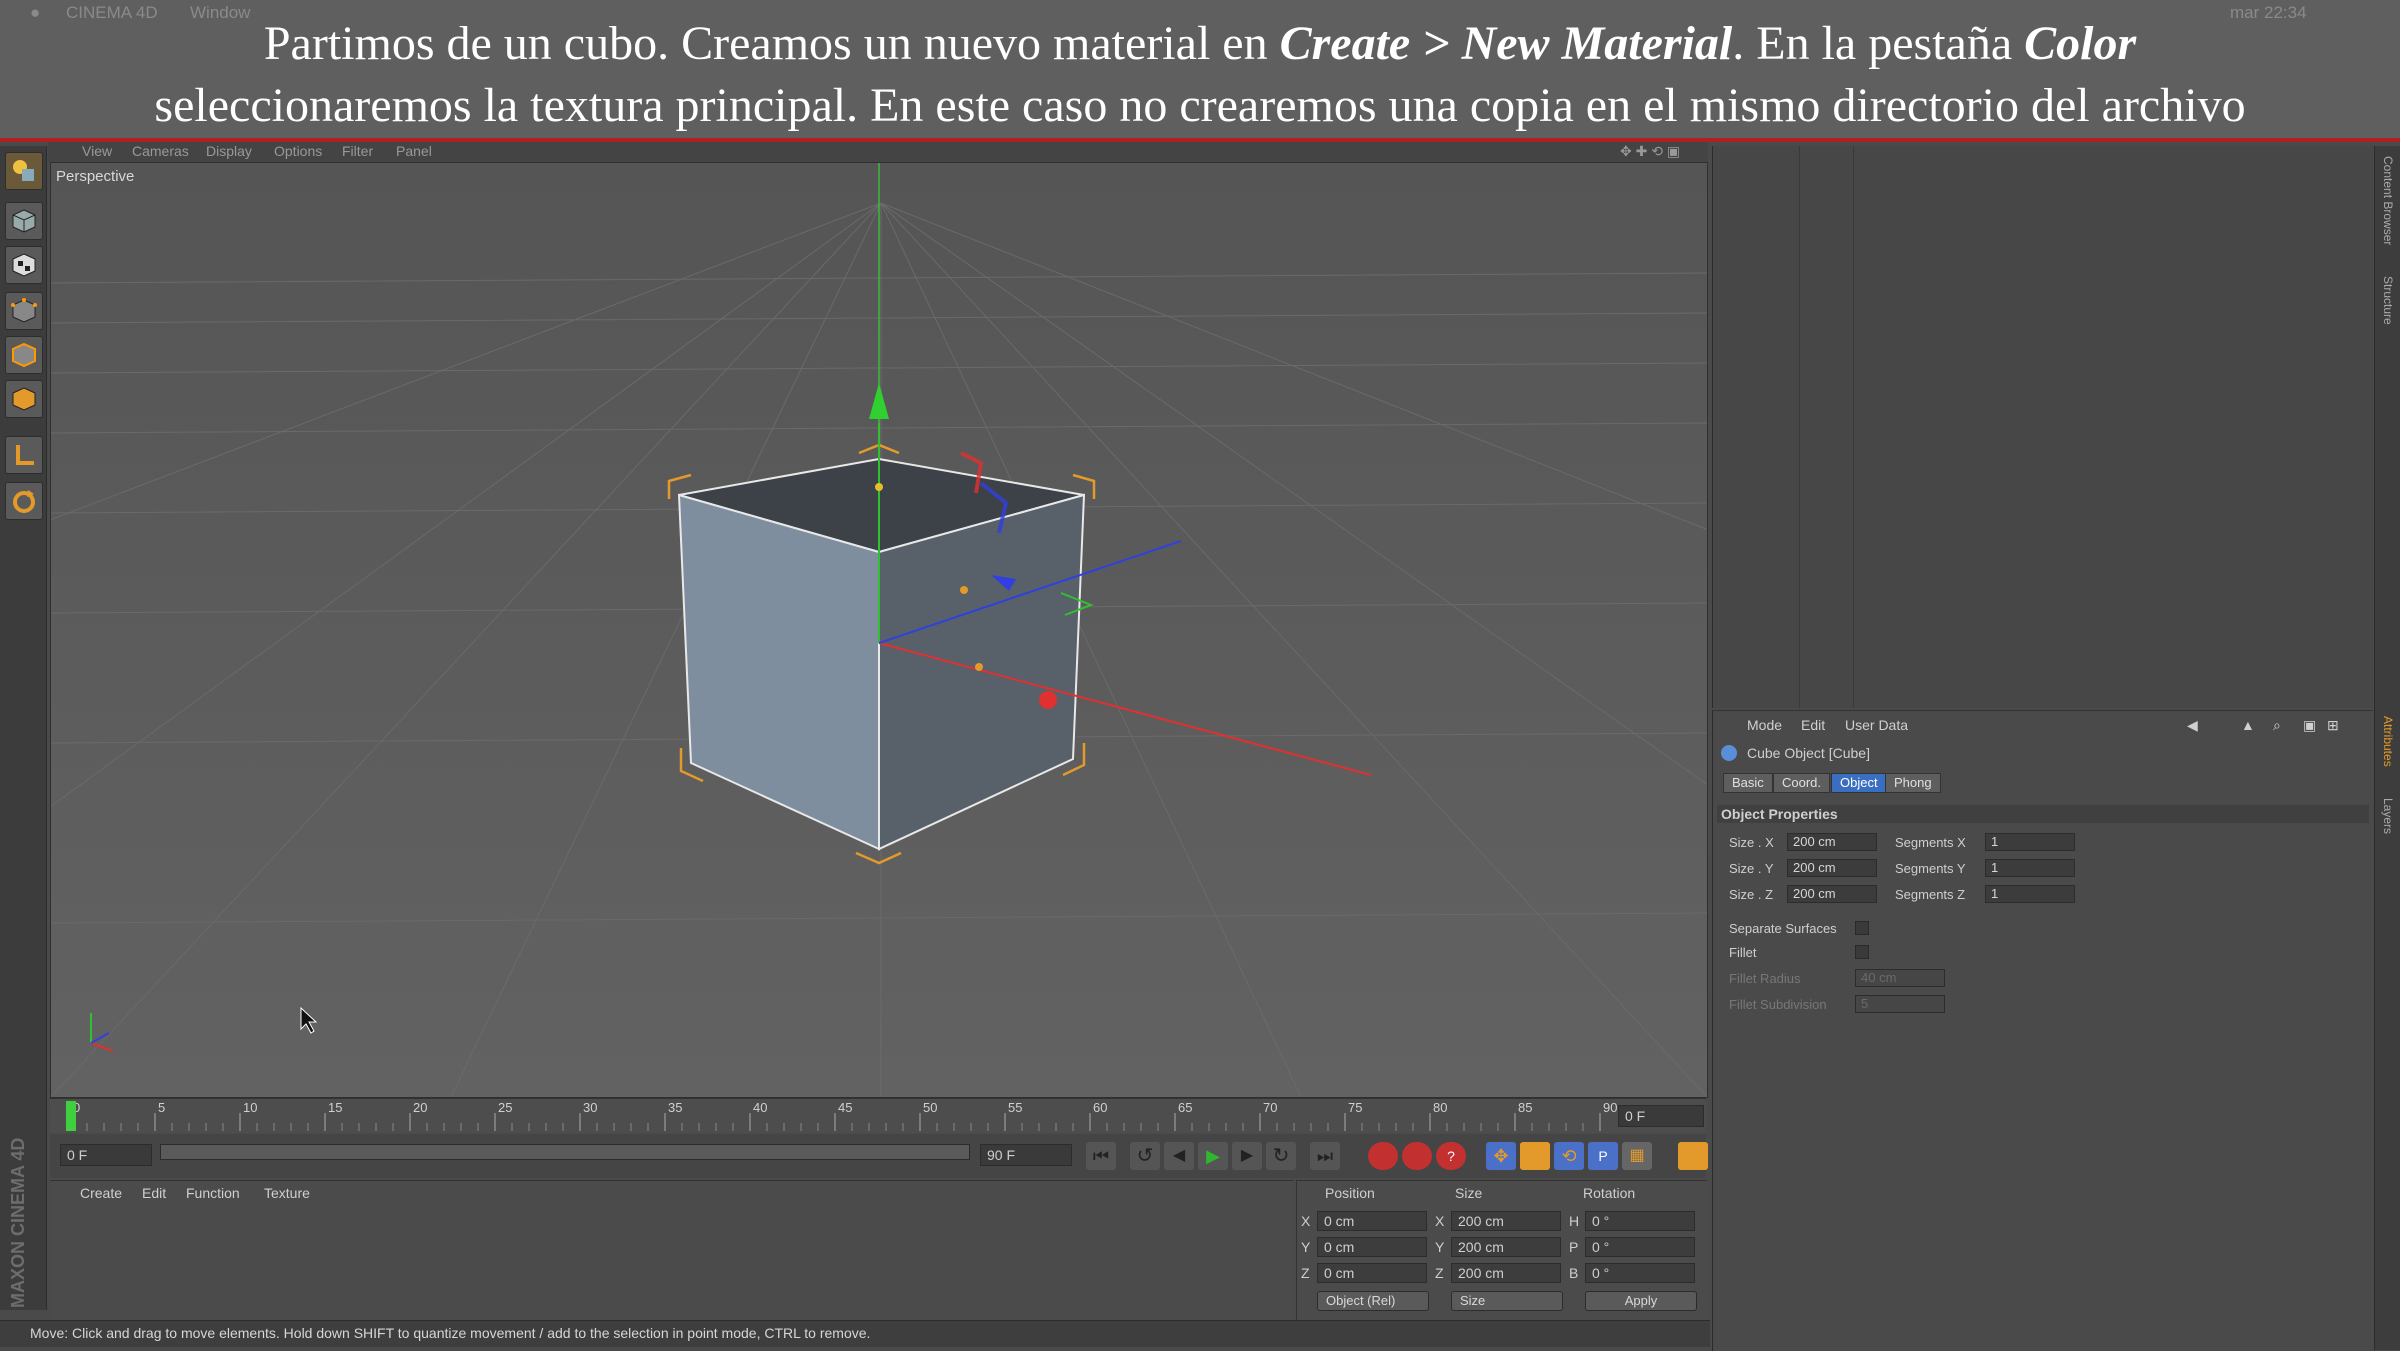 The width and height of the screenshot is (2400, 1351). I want to click on coord-axis-label: H, so click(1574, 1221).